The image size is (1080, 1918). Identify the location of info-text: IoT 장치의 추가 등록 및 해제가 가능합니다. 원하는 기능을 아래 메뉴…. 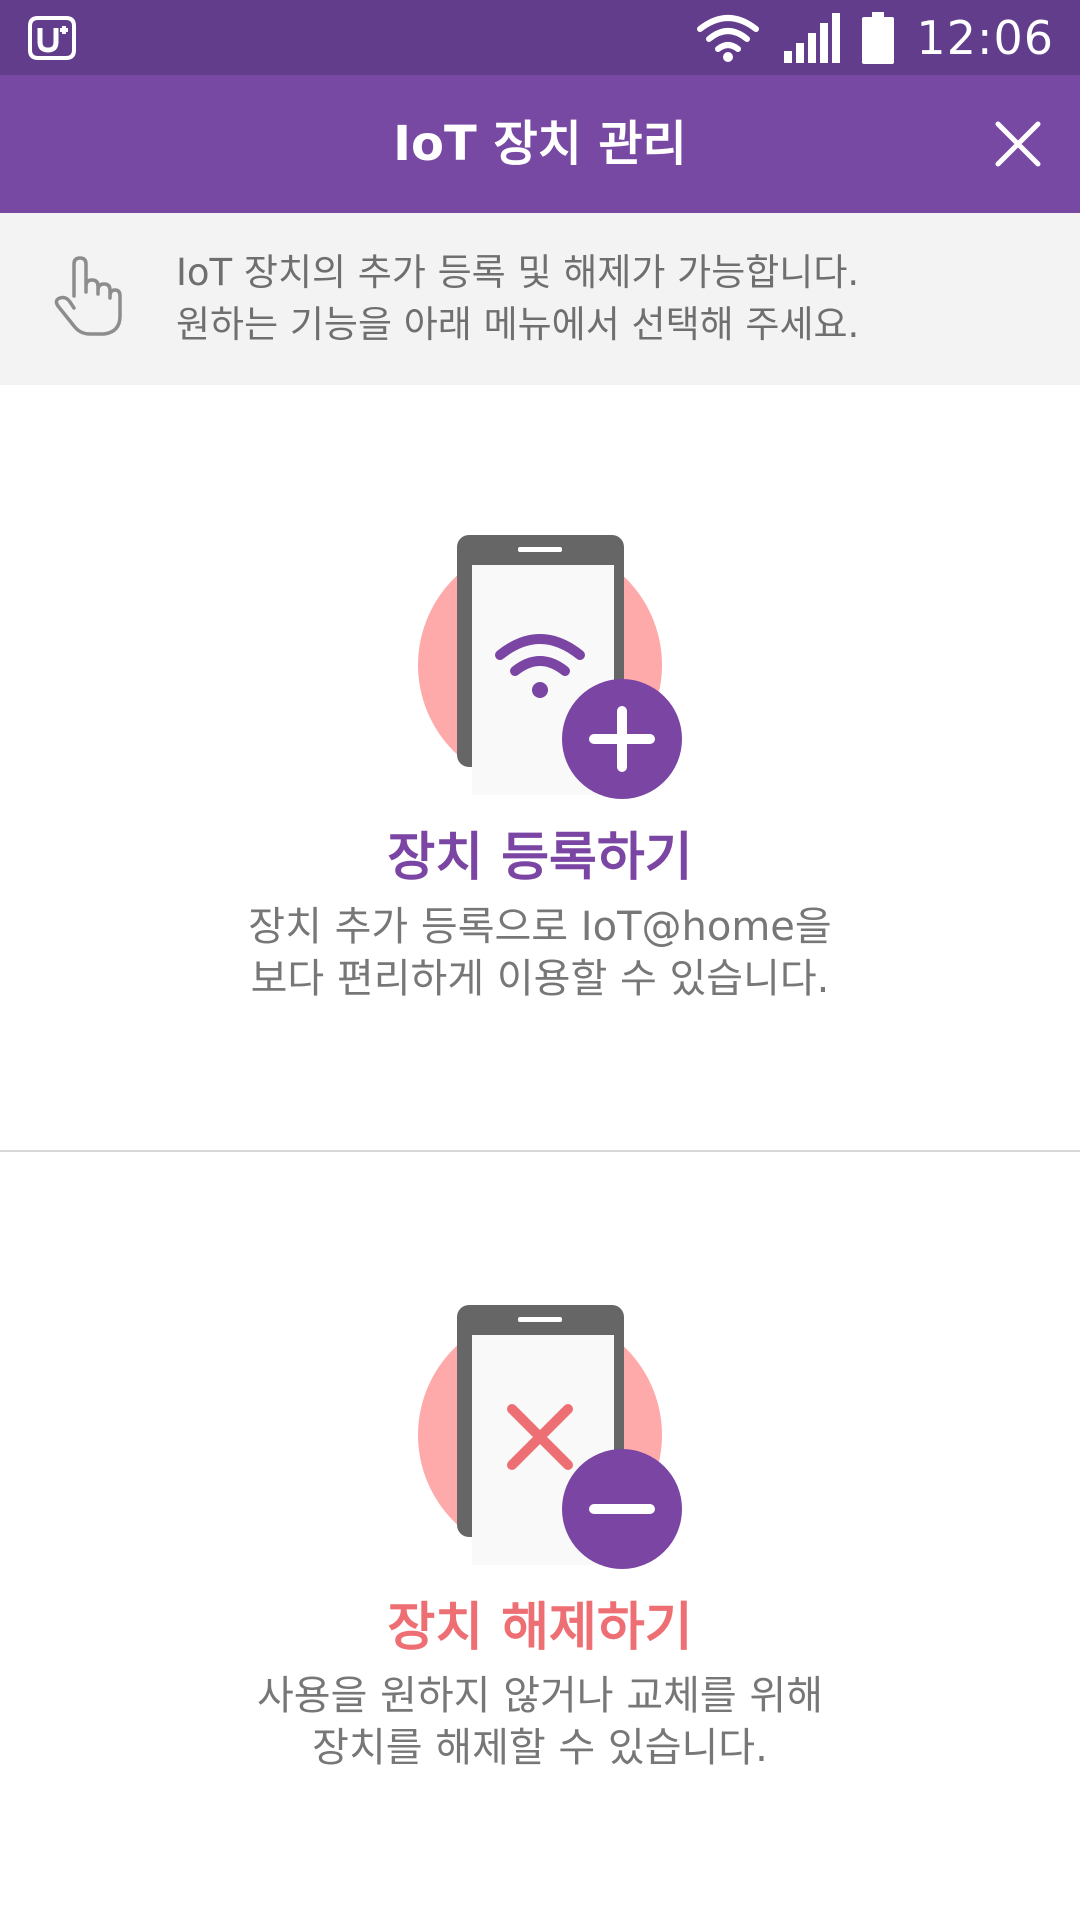
(517, 299).